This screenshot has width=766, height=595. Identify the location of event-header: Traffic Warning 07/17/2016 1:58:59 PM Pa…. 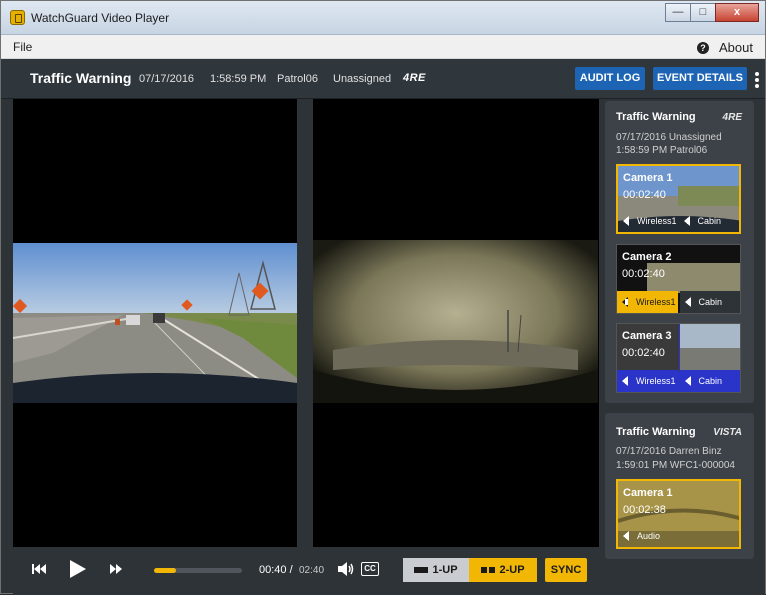
(383, 79).